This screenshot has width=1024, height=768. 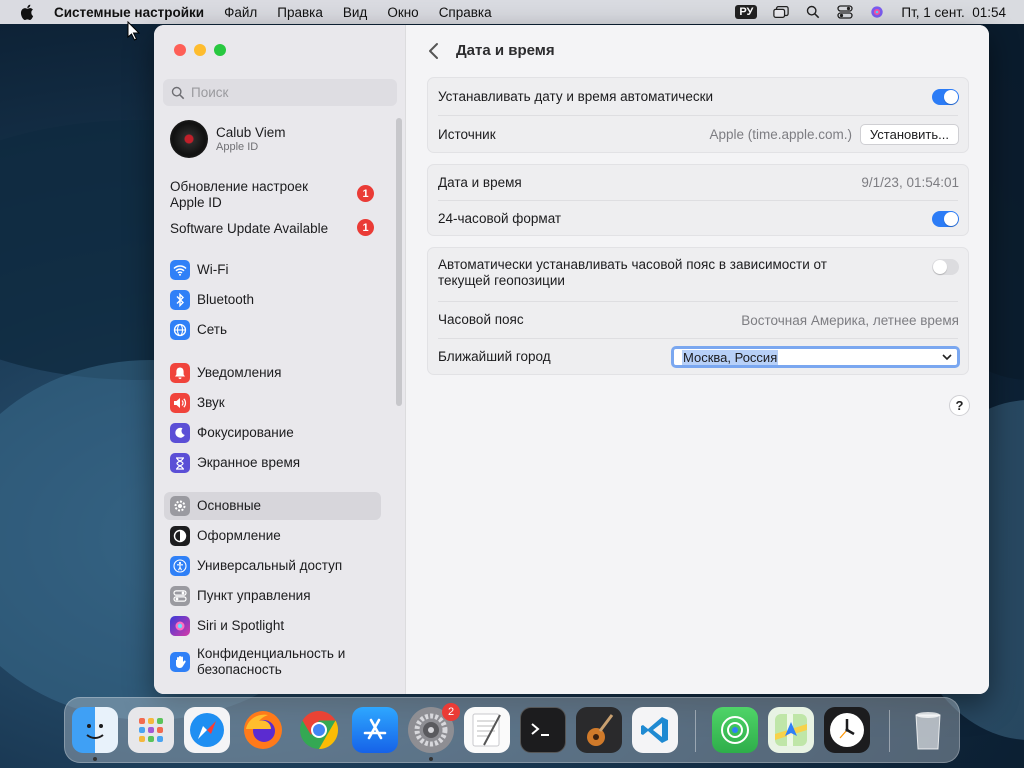 I want to click on accessibility-icon, so click(x=180, y=566).